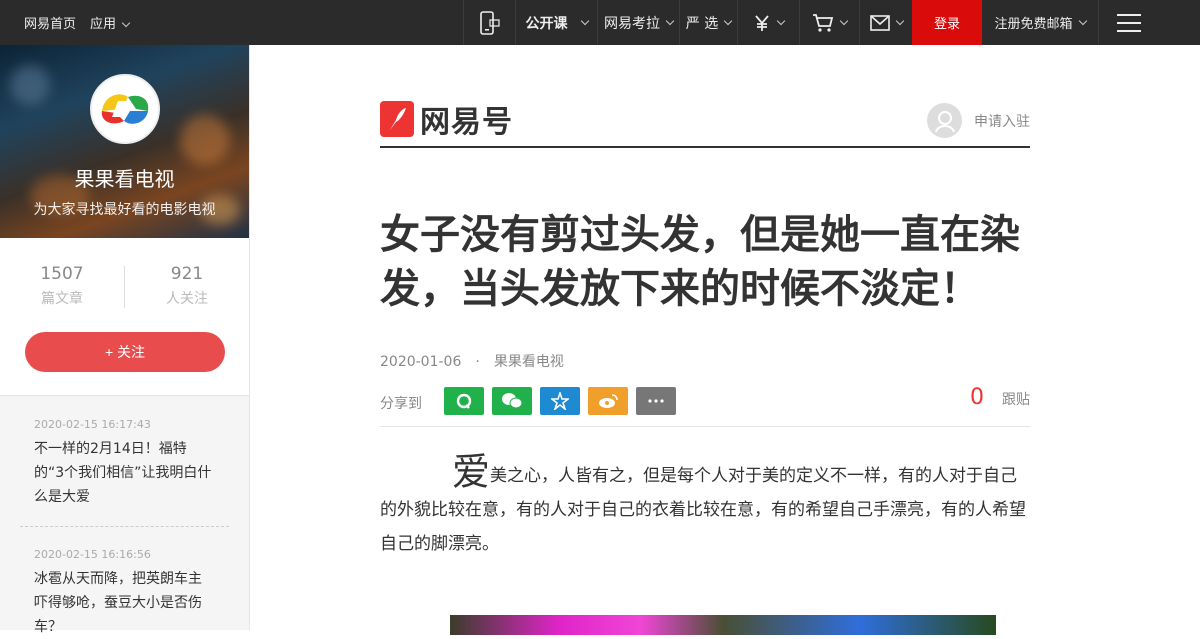  Describe the element at coordinates (131, 603) in the screenshot. I see `related-article-title: 冰雹从天而降，把英朗车主吓得够呛，蚕豆大小是否伤车？` at that location.